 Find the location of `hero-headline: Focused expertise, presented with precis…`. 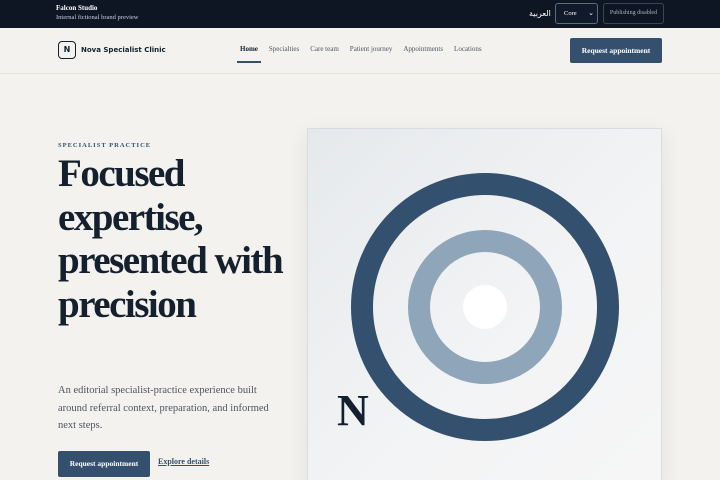

hero-headline: Focused expertise, presented with precis… is located at coordinates (171, 239).